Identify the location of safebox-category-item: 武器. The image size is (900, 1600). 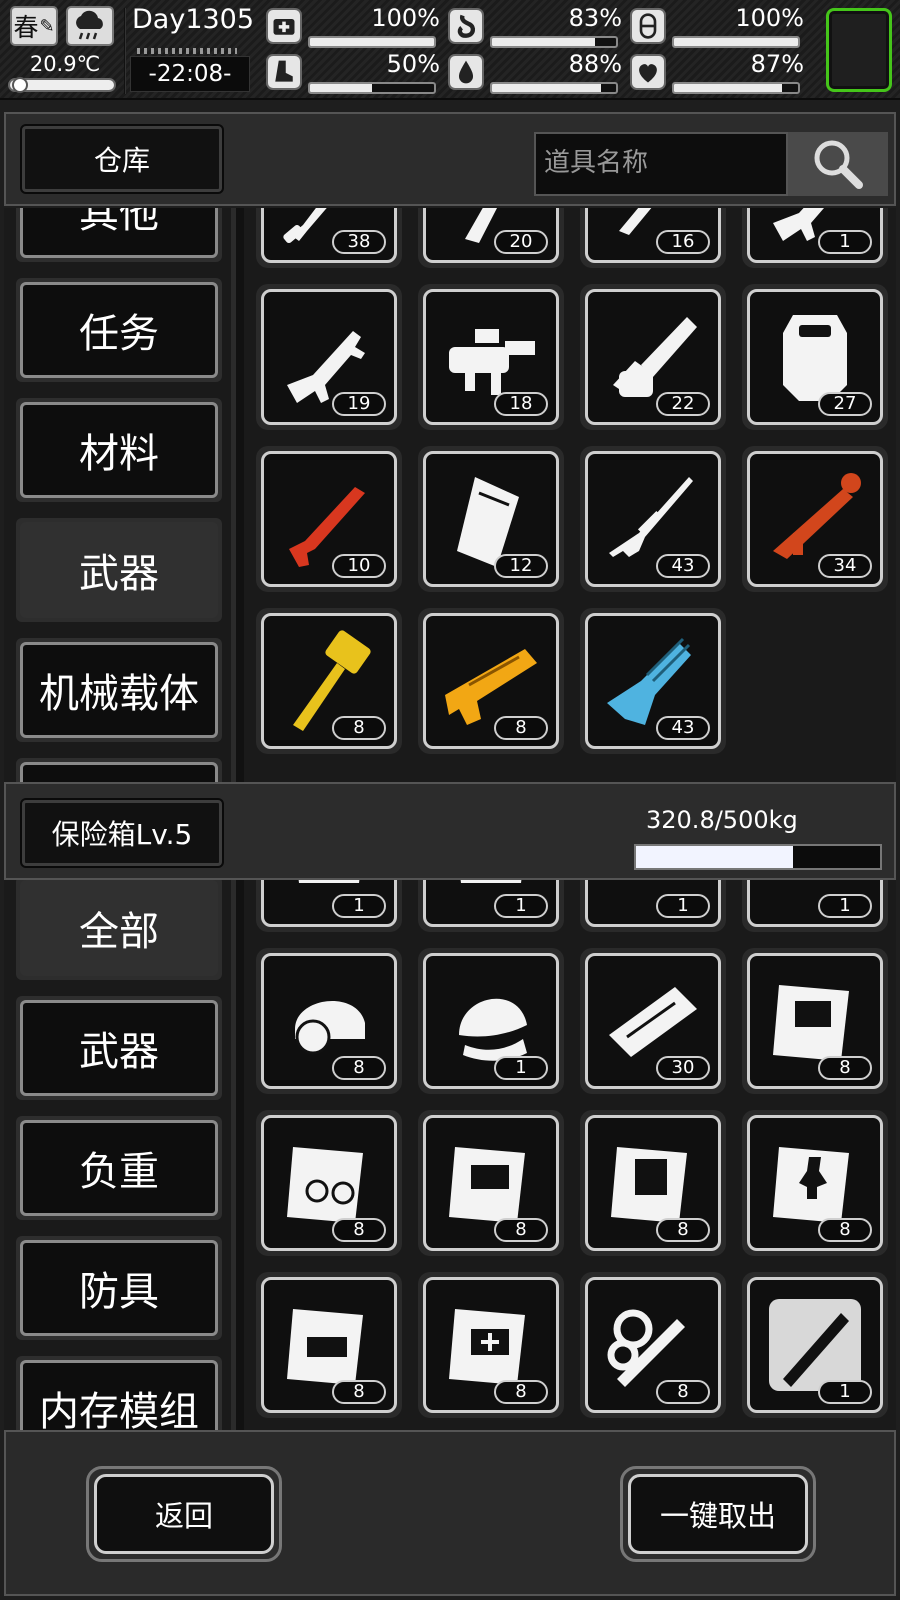
(119, 1048).